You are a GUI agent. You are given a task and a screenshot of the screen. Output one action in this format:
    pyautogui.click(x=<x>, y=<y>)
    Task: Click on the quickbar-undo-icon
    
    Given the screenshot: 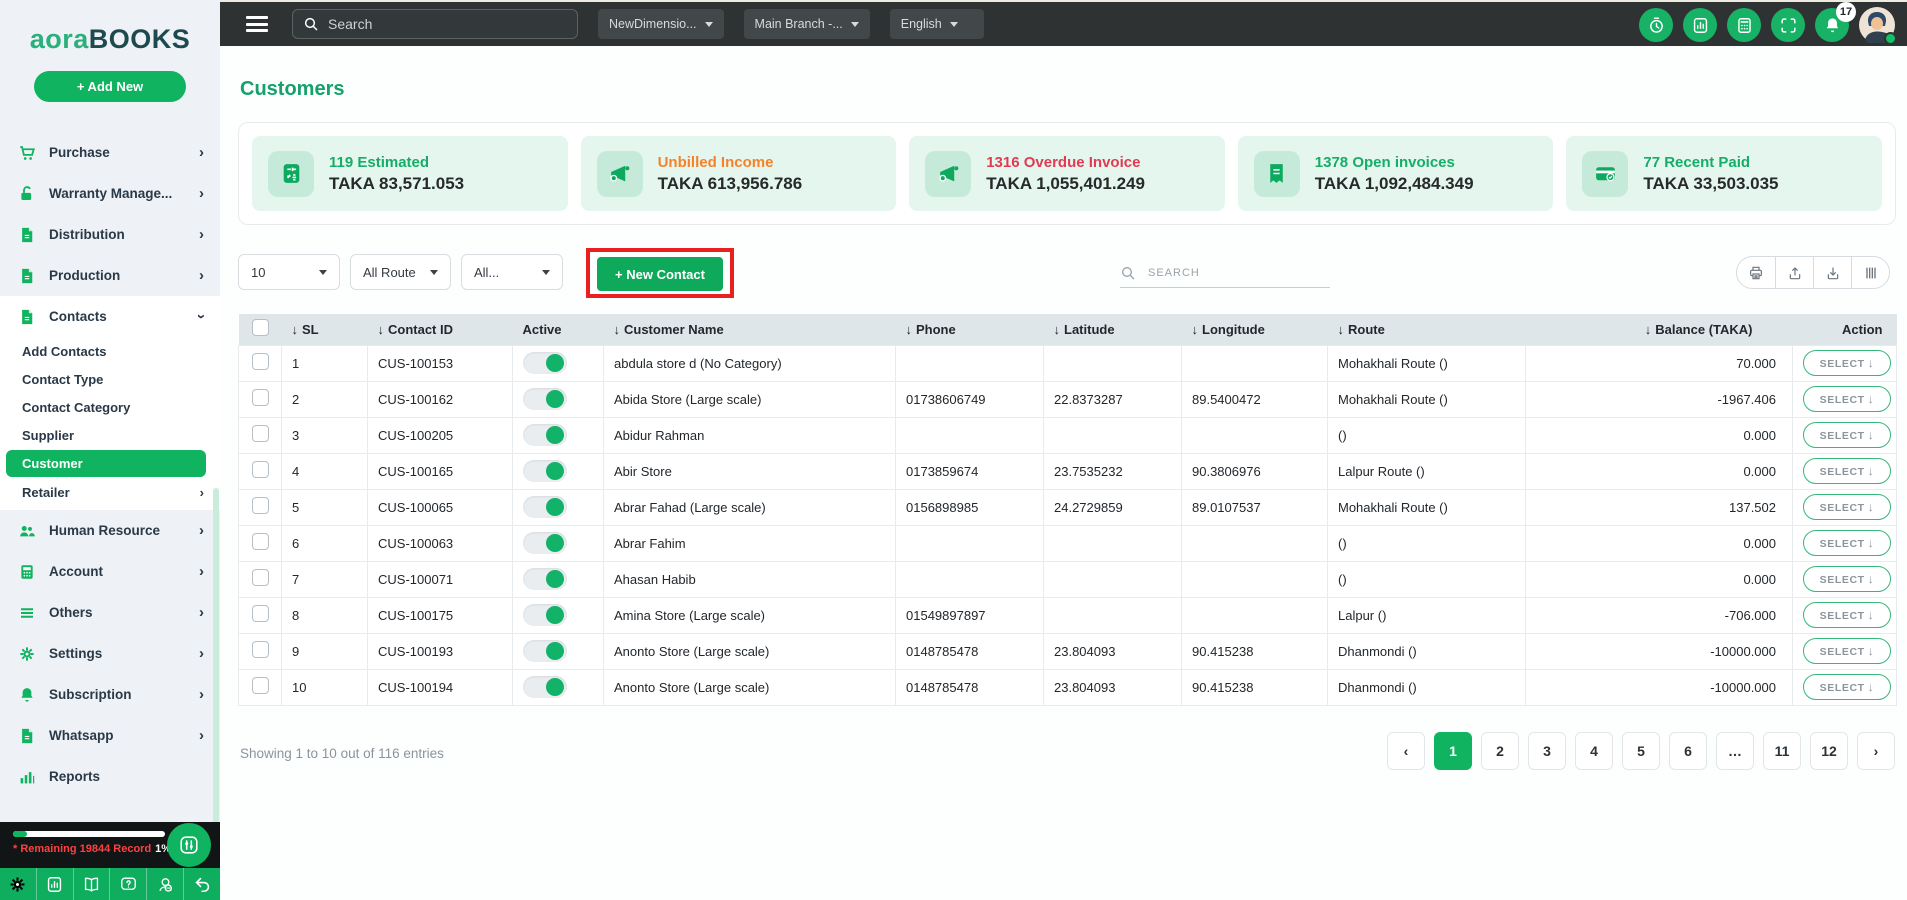 What is the action you would take?
    pyautogui.click(x=201, y=884)
    